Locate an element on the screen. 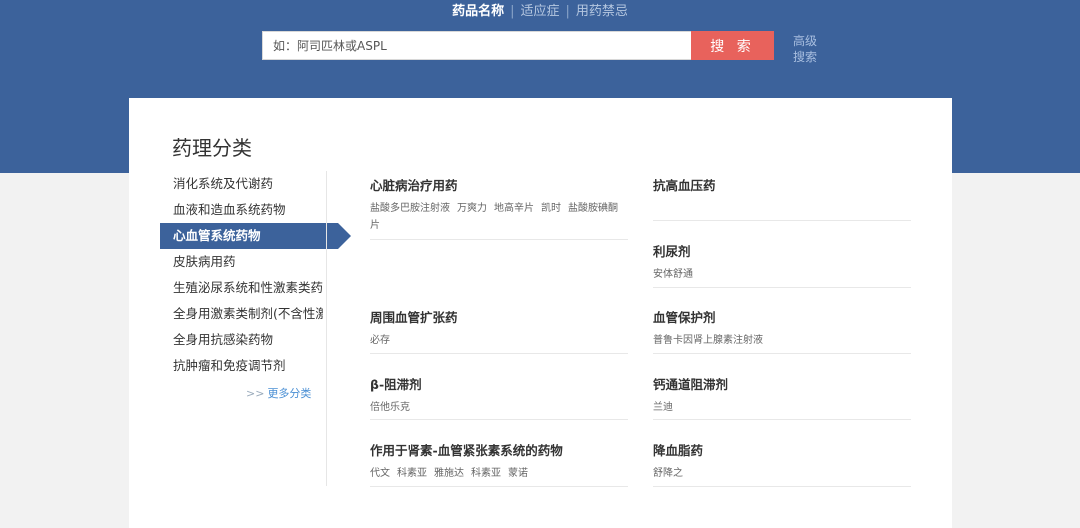 This screenshot has width=1080, height=528. drug-link: 地高辛片 is located at coordinates (514, 208).